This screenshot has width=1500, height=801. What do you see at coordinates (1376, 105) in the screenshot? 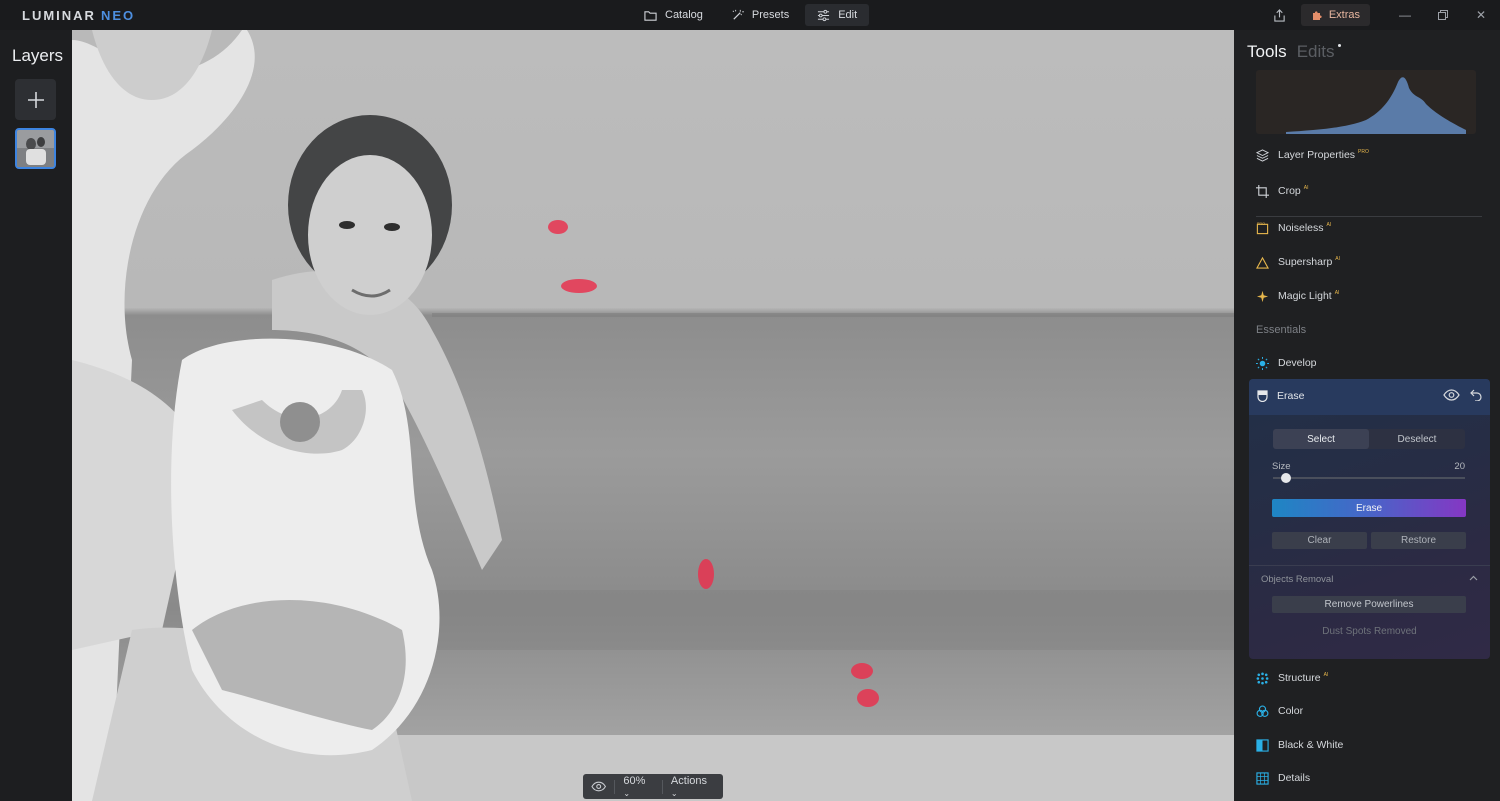
I see `histogram-graph` at bounding box center [1376, 105].